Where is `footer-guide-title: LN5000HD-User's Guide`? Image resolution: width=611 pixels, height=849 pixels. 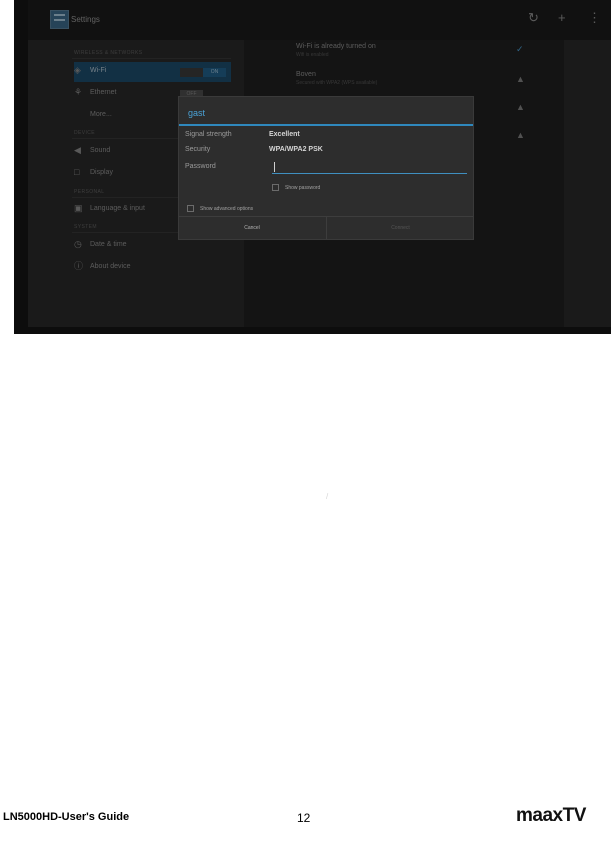 footer-guide-title: LN5000HD-User's Guide is located at coordinates (66, 817).